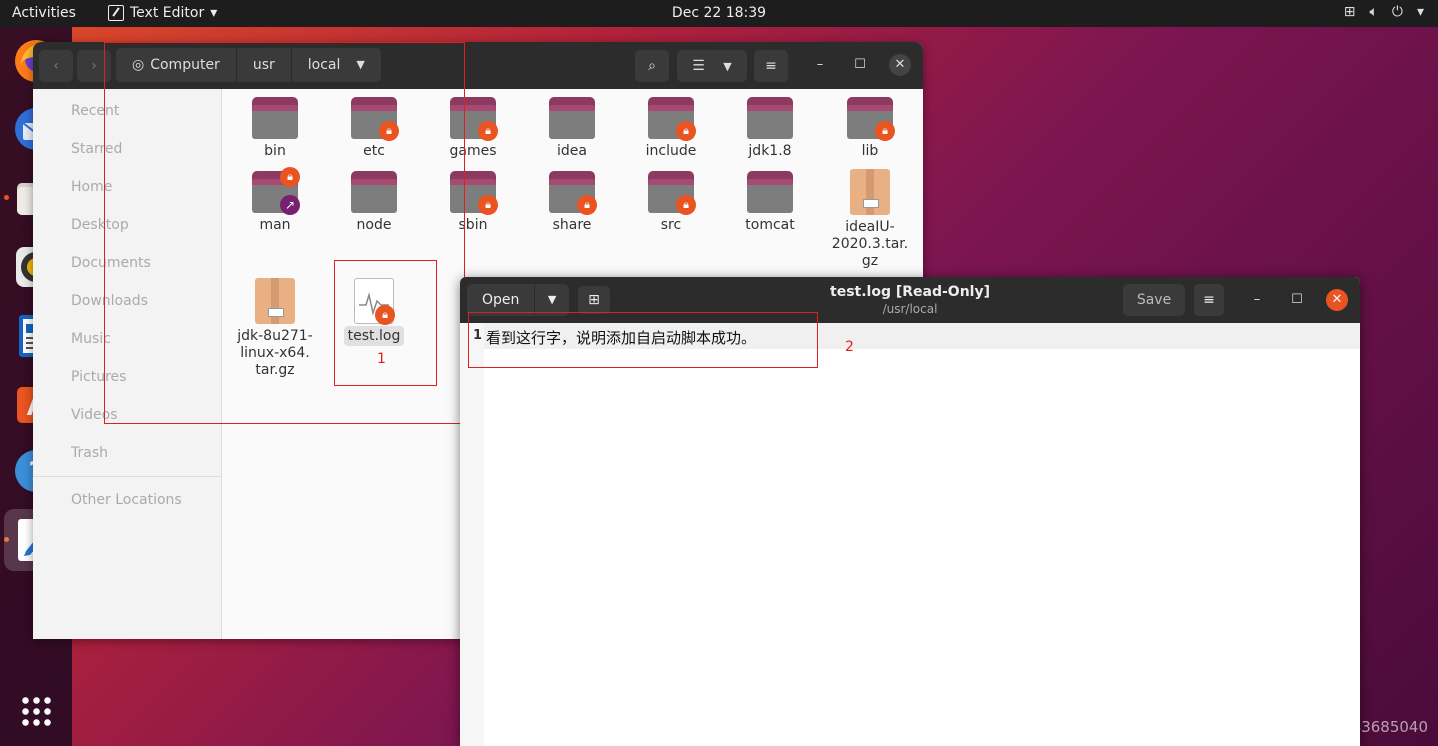  I want to click on folder-item: jdk1.8, so click(770, 128).